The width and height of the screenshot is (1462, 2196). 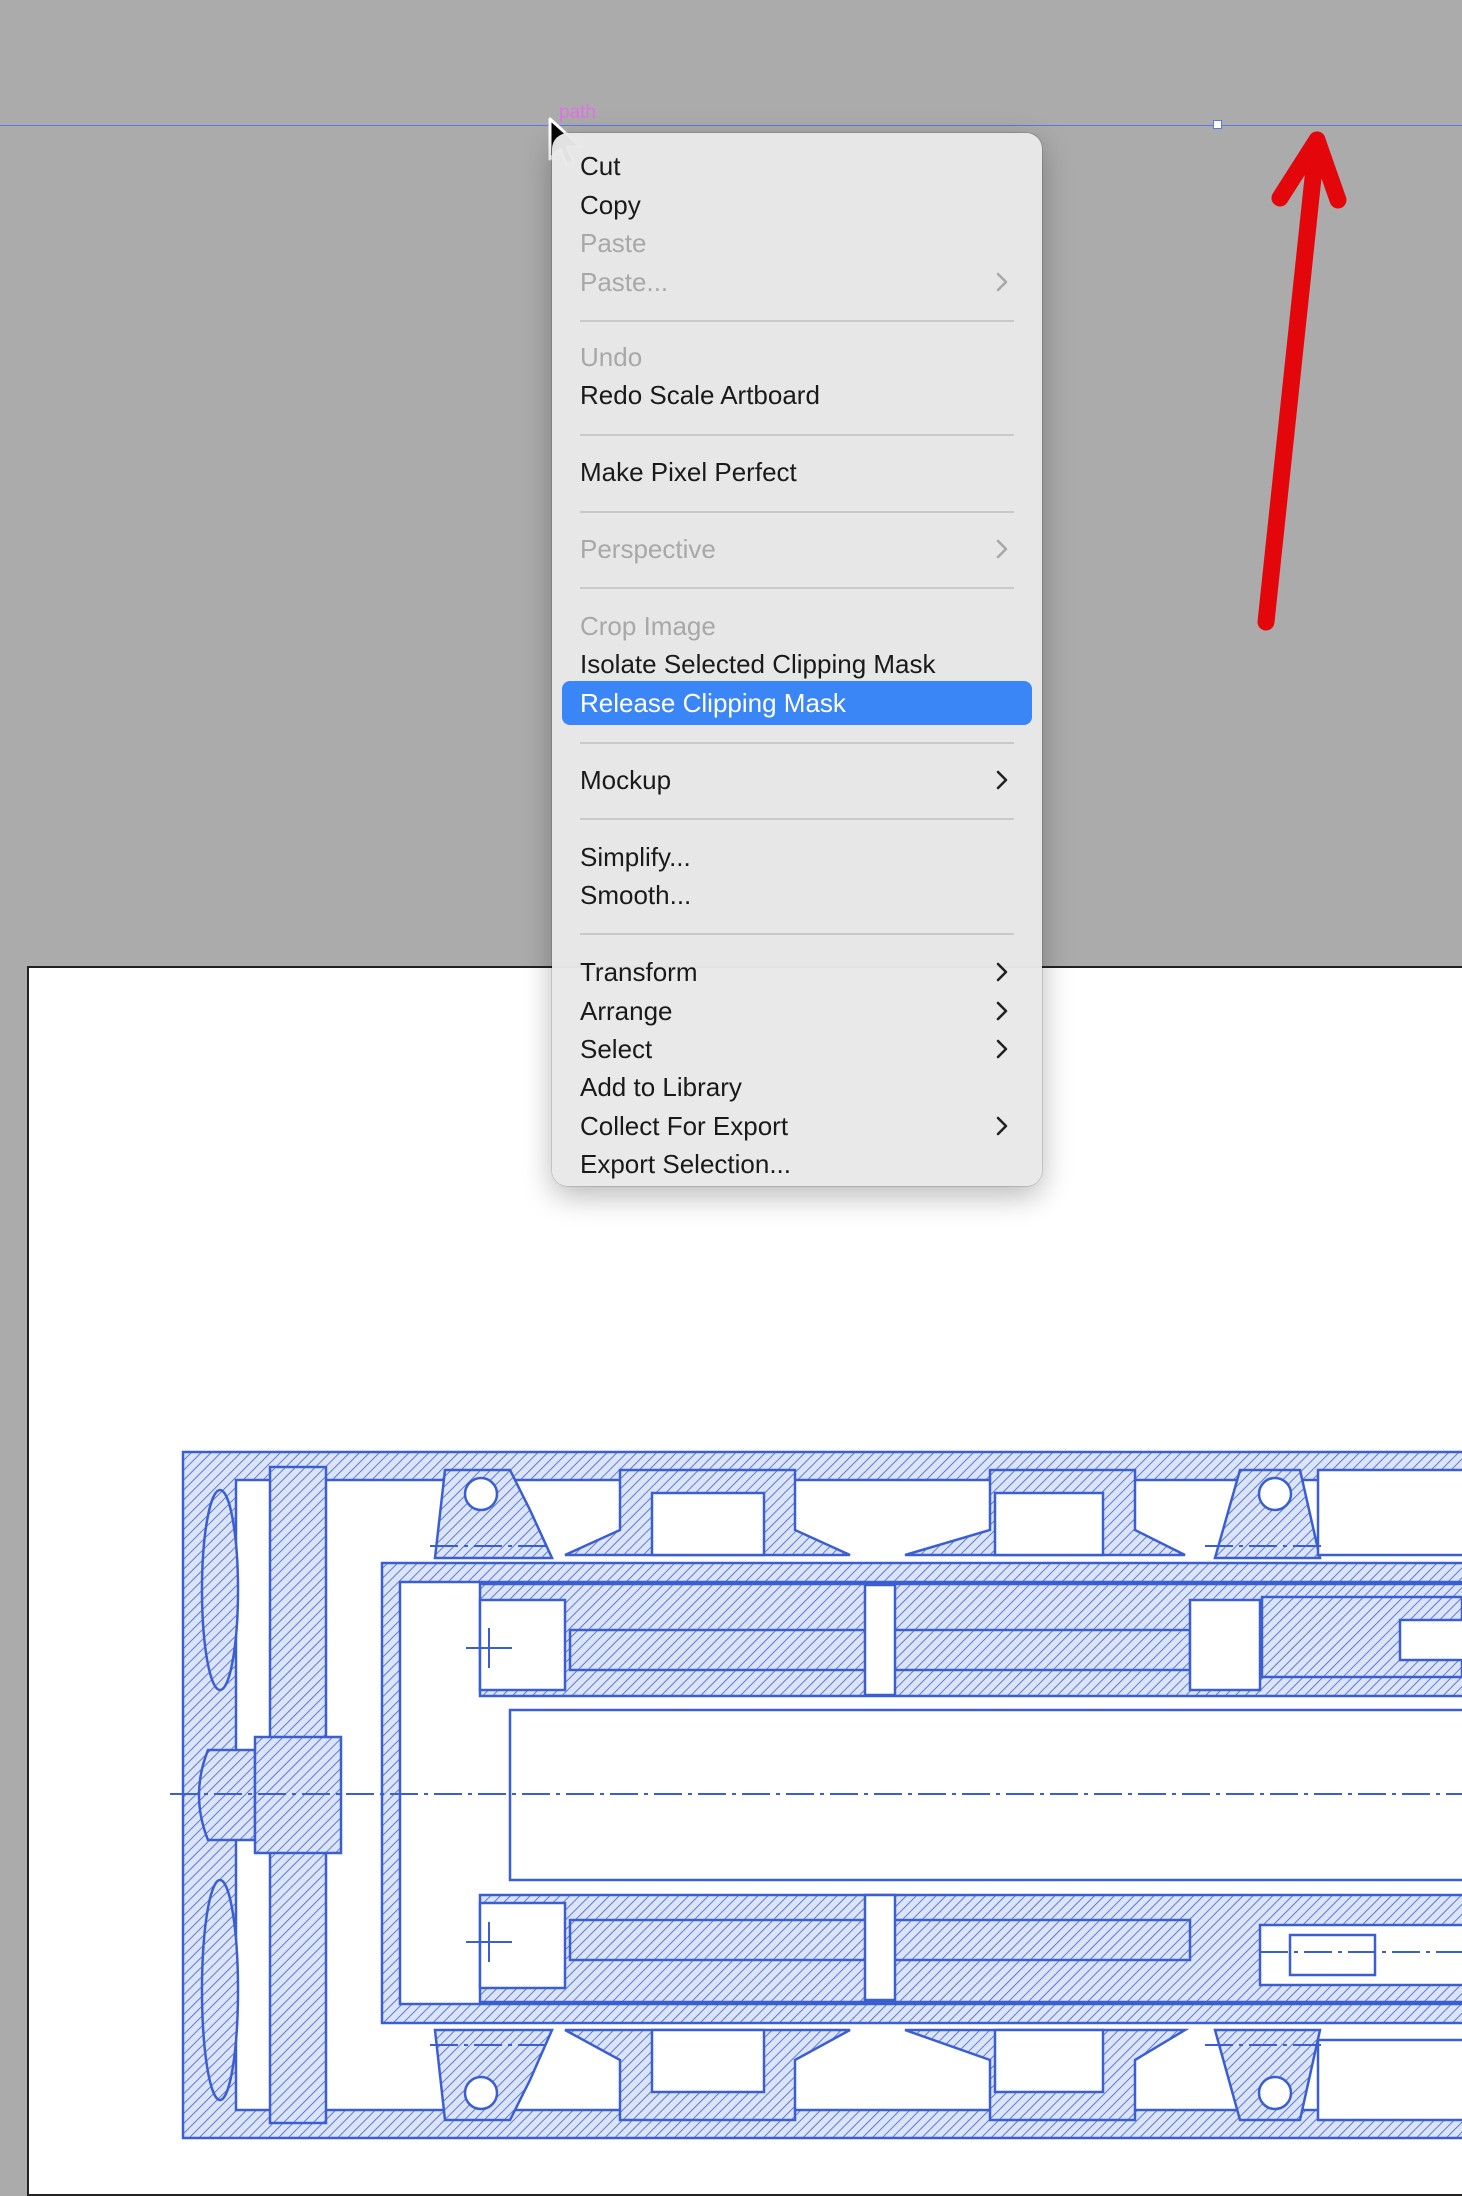 What do you see at coordinates (713, 703) in the screenshot?
I see `menu-item-label: Release Clipping Mask` at bounding box center [713, 703].